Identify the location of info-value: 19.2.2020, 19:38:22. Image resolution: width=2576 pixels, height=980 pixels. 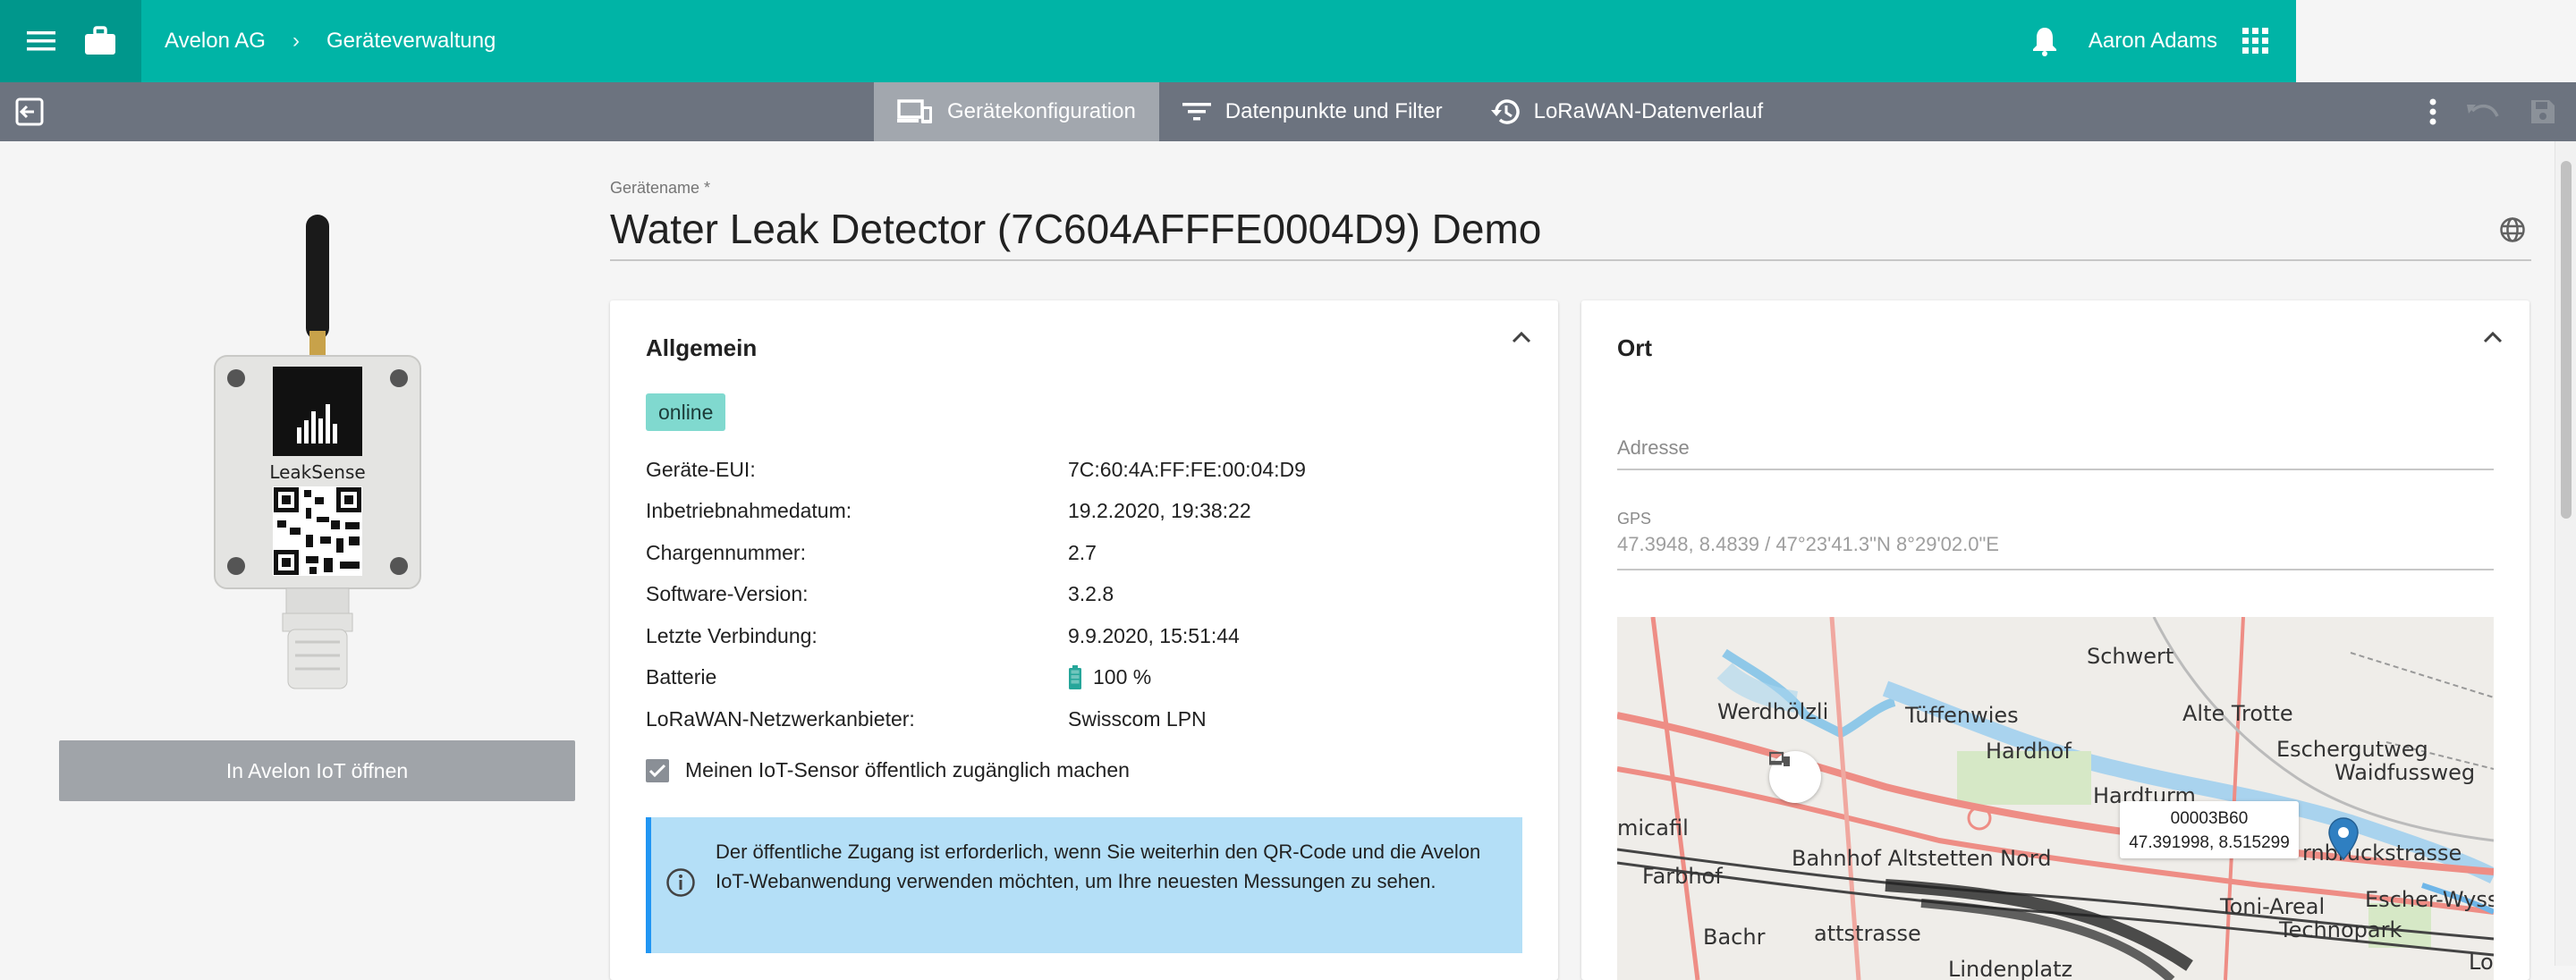
(1159, 511).